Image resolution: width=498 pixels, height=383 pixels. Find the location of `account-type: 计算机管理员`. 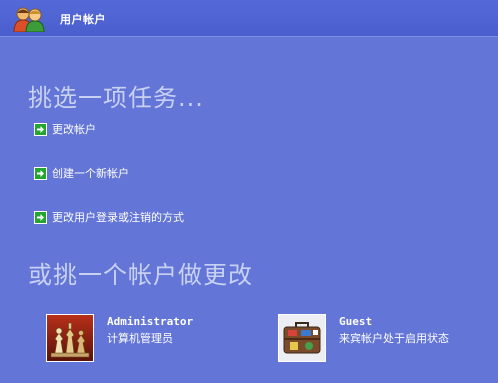

account-type: 计算机管理员 is located at coordinates (140, 338).